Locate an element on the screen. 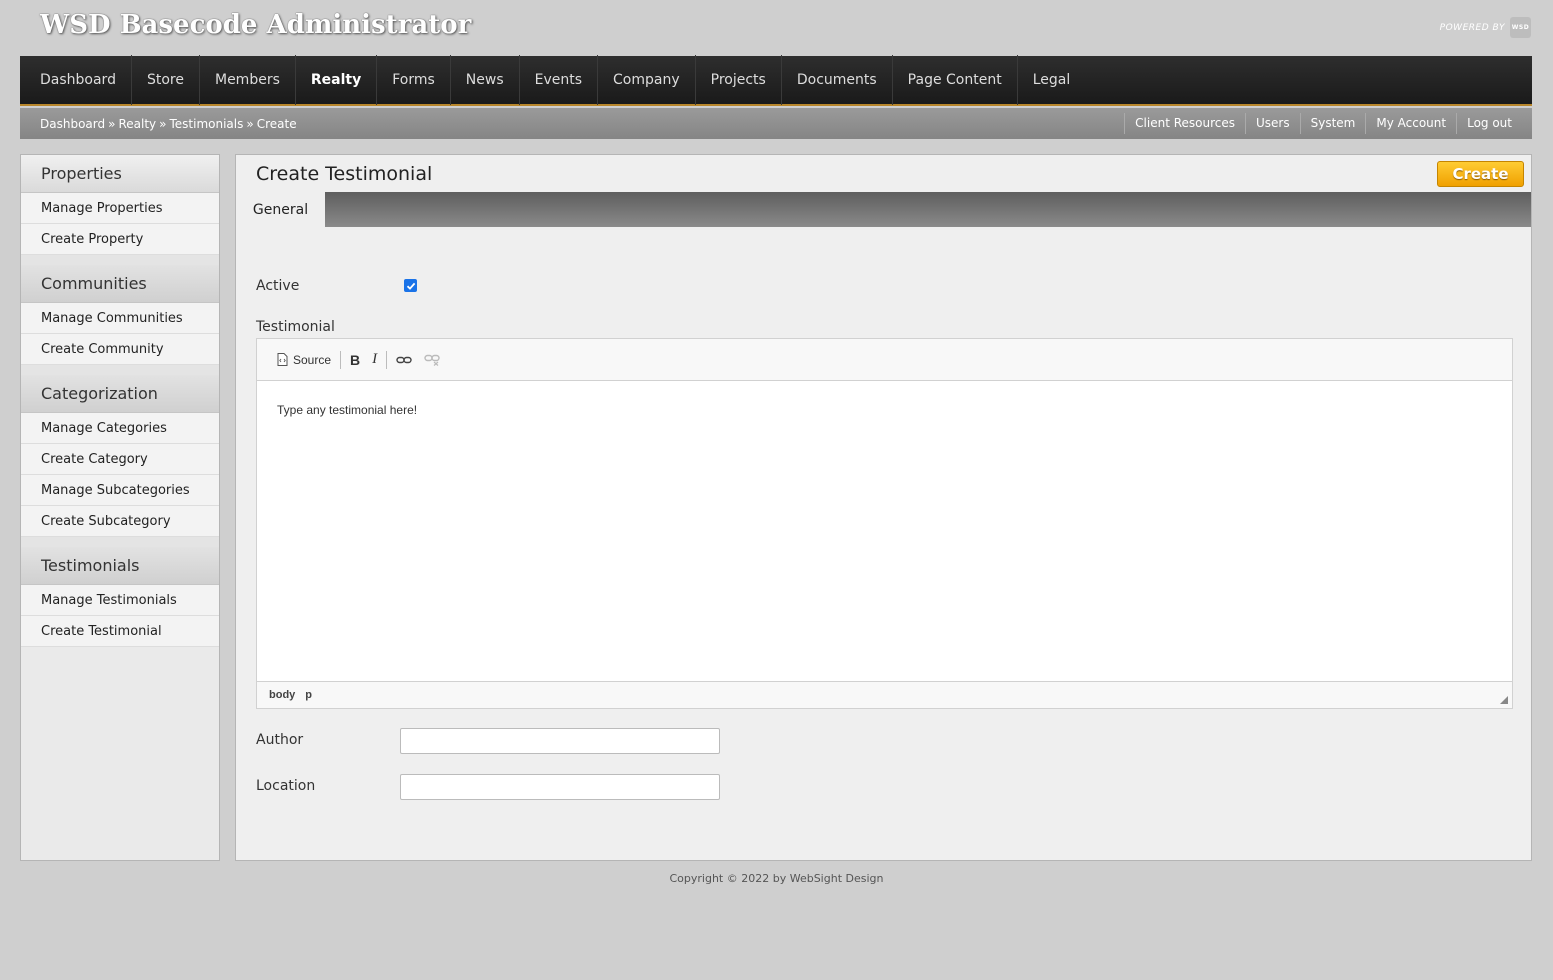 The image size is (1553, 980). my-account-link: My Account is located at coordinates (1410, 123).